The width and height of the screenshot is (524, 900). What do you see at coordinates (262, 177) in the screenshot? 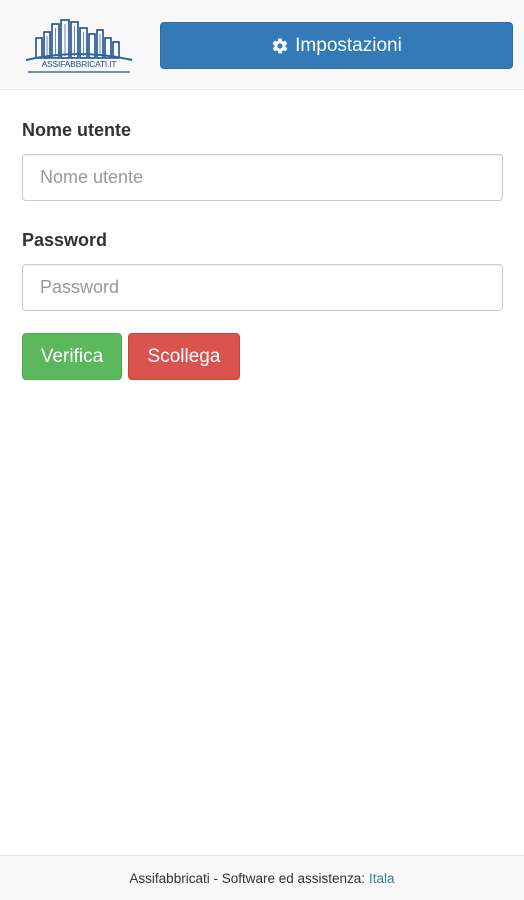
I see `username-input` at bounding box center [262, 177].